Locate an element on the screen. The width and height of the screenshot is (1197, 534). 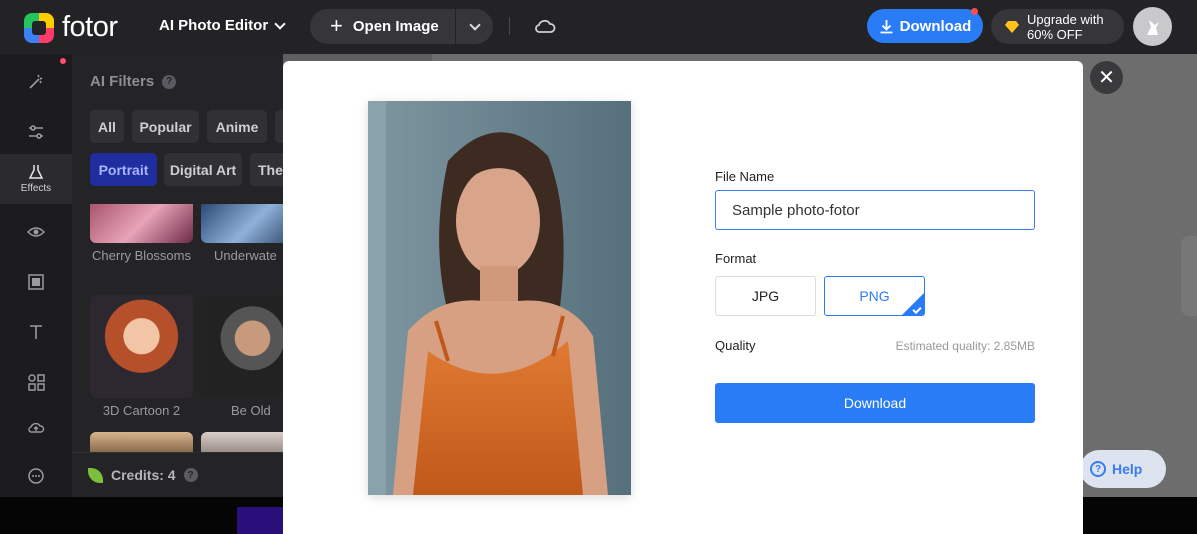
cloud-upload-icon is located at coordinates (36, 427).